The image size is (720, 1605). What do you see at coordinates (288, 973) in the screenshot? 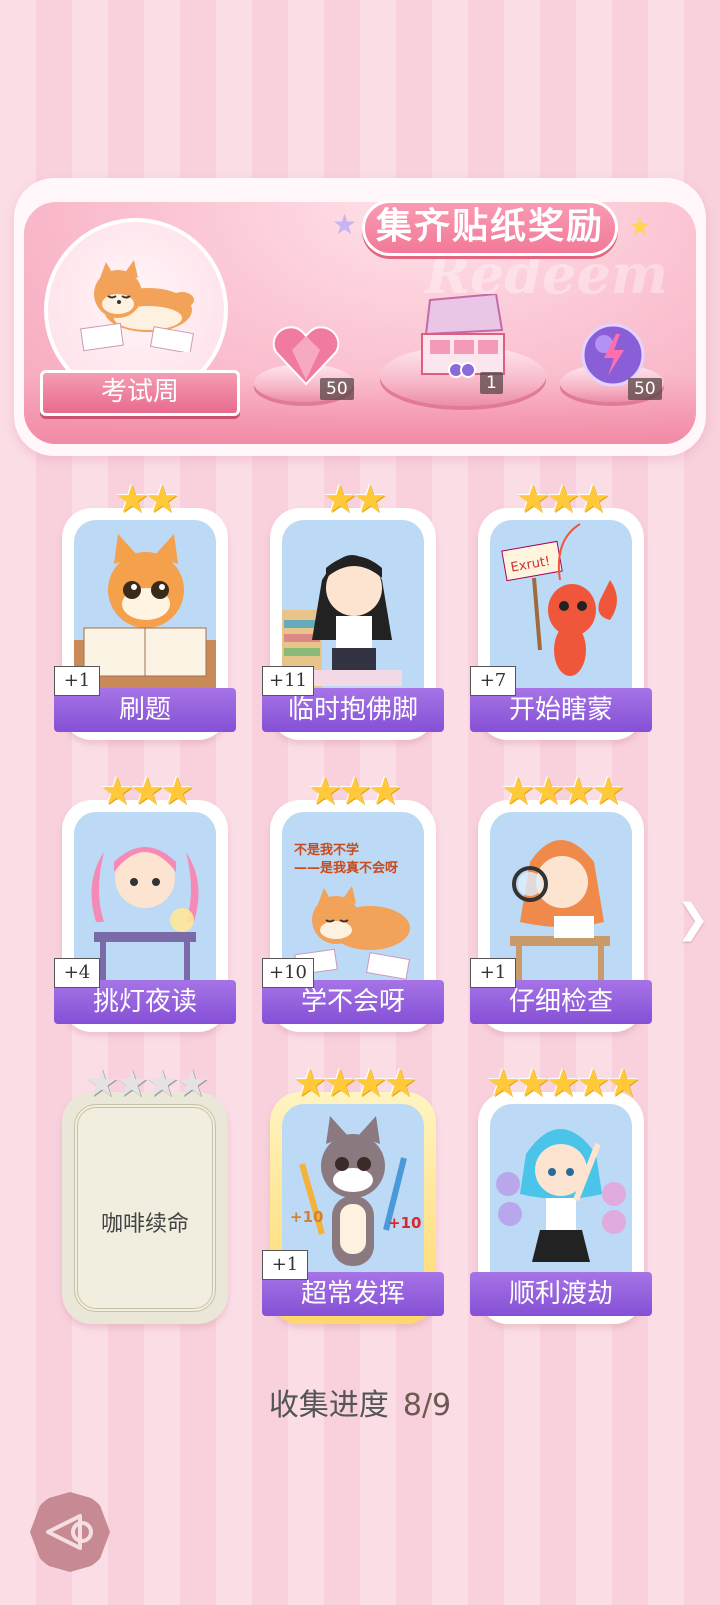
I see `duplicate-count-badge: +10` at bounding box center [288, 973].